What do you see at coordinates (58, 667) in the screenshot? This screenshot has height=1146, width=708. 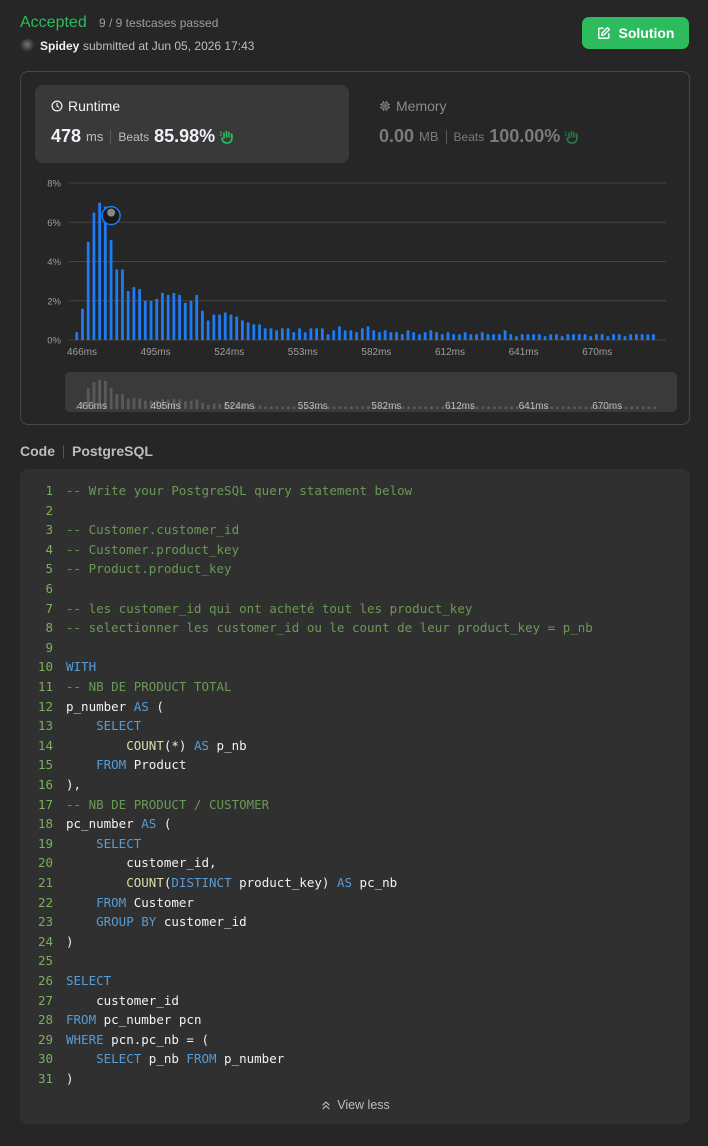 I see `code-line: 10 WITH` at bounding box center [58, 667].